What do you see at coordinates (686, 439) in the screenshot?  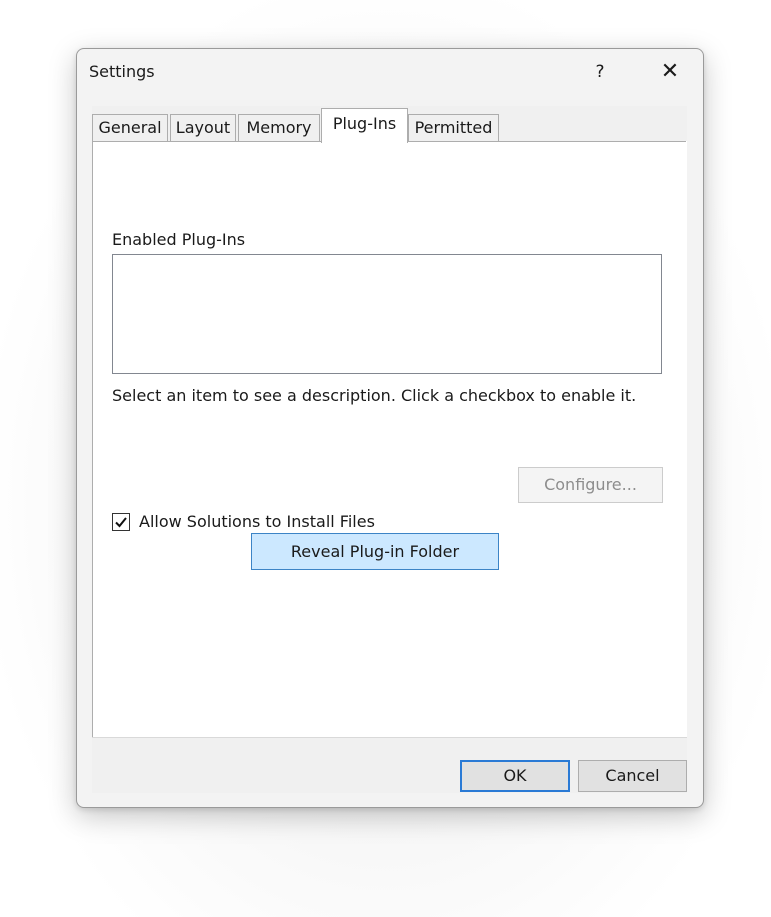 I see `panel-edge` at bounding box center [686, 439].